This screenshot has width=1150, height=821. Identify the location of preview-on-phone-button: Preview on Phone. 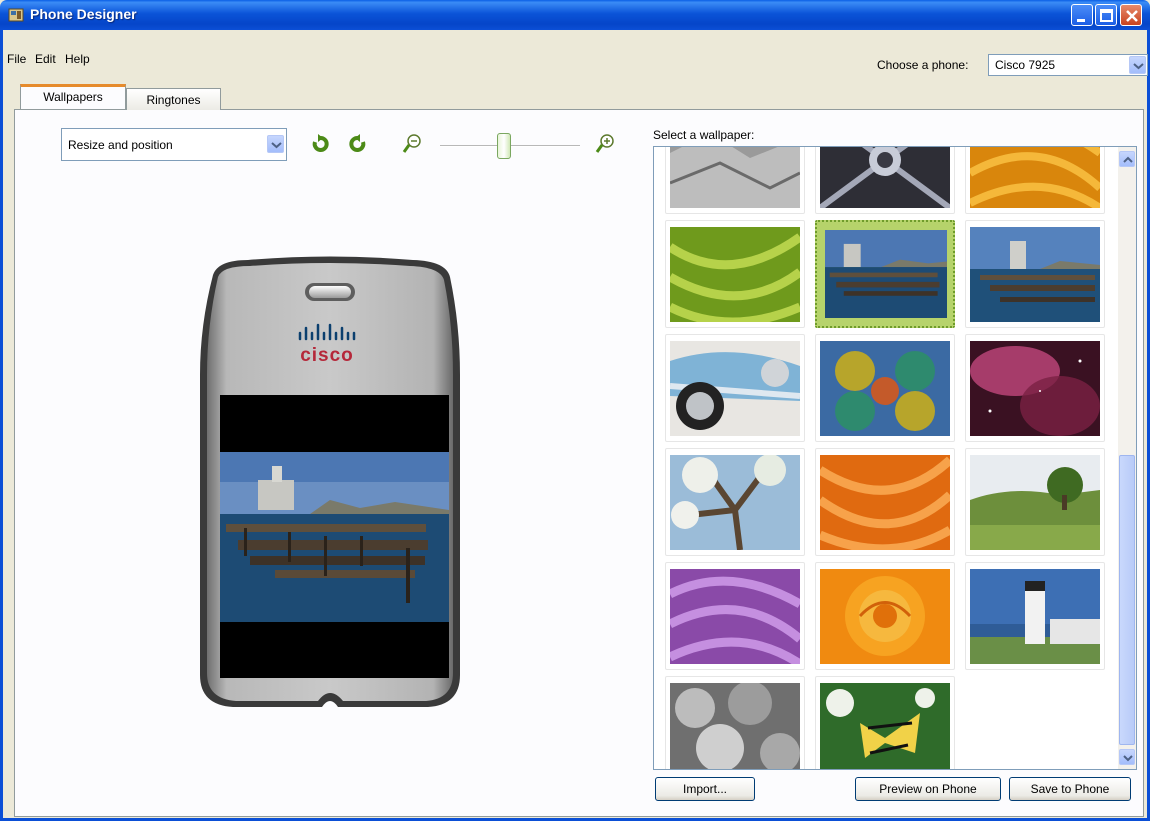
(928, 789).